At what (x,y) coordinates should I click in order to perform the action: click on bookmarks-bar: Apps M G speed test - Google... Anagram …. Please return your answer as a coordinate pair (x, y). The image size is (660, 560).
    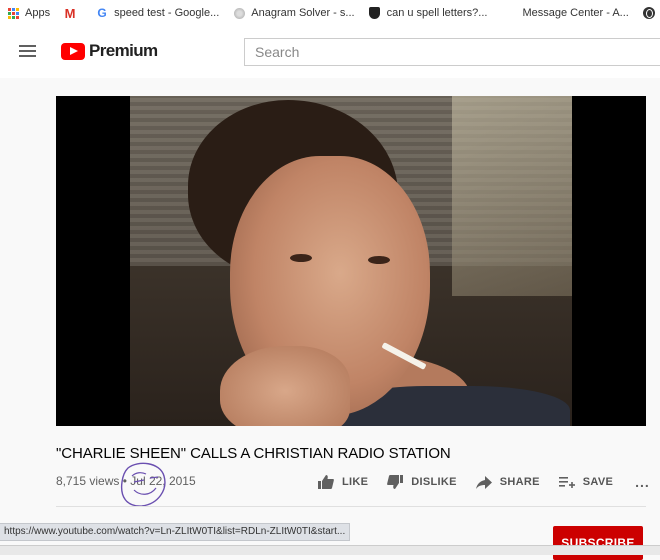
    Looking at the image, I should click on (330, 13).